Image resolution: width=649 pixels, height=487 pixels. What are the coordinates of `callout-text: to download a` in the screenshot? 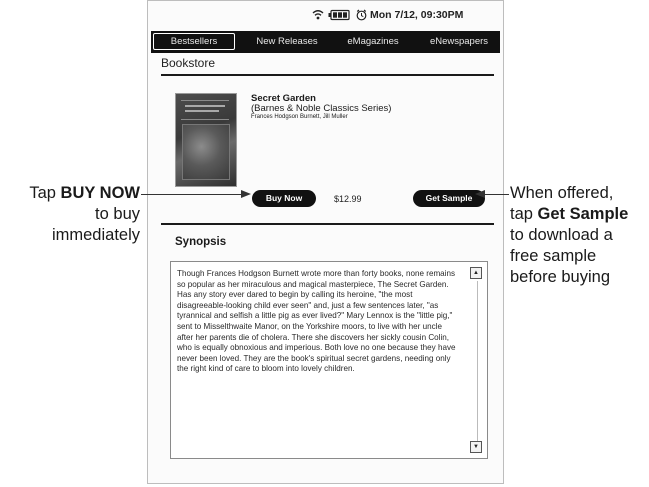 It's located at (561, 235).